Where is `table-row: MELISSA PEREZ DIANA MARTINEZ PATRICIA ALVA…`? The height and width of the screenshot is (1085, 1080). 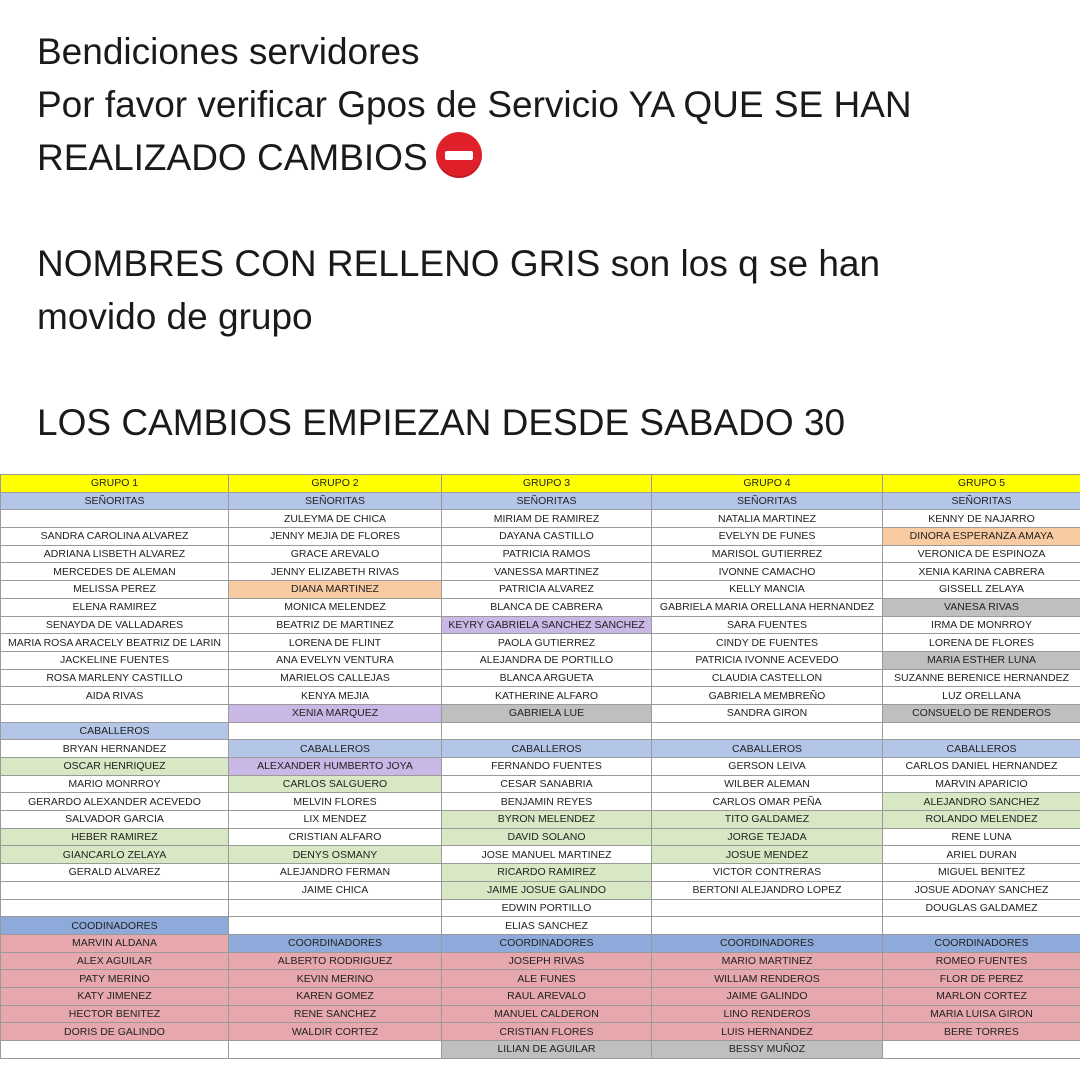 table-row: MELISSA PEREZ DIANA MARTINEZ PATRICIA ALVA… is located at coordinates (540, 589).